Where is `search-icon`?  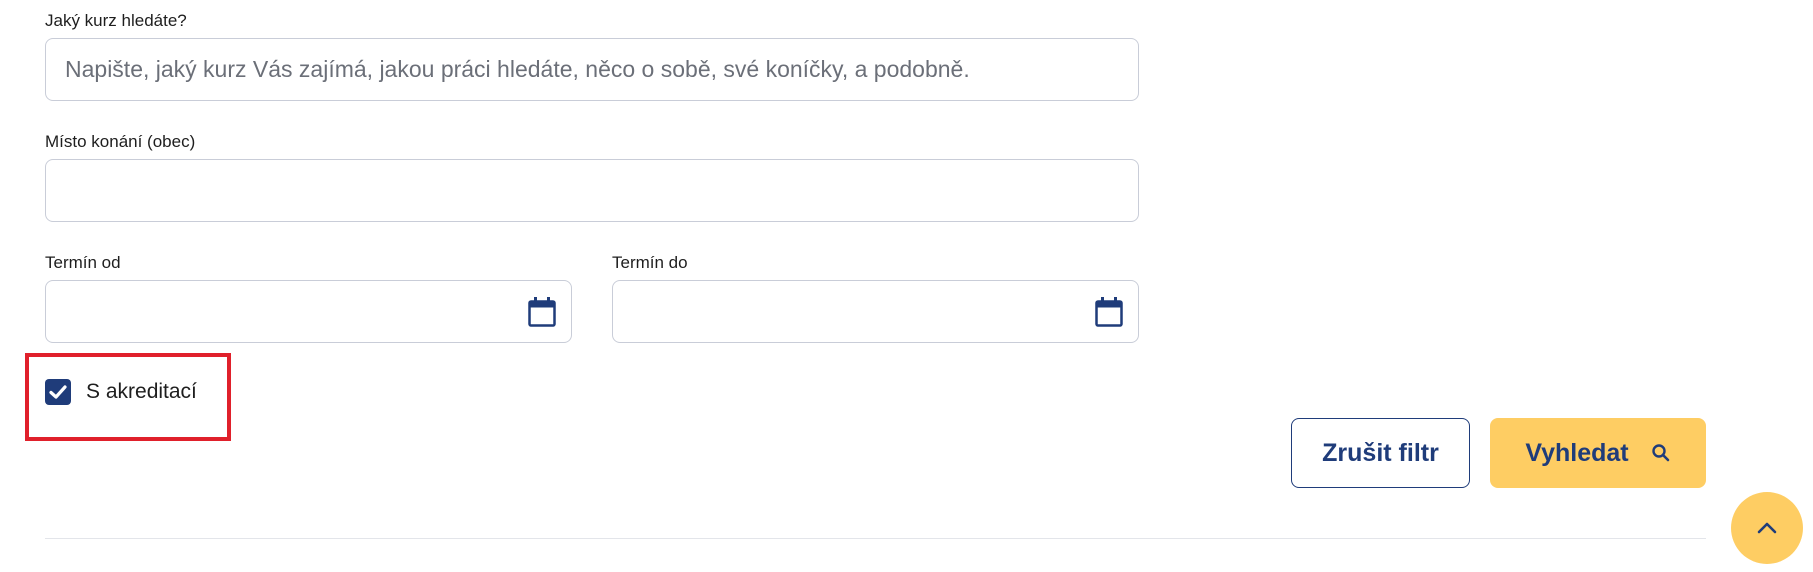
search-icon is located at coordinates (1660, 453).